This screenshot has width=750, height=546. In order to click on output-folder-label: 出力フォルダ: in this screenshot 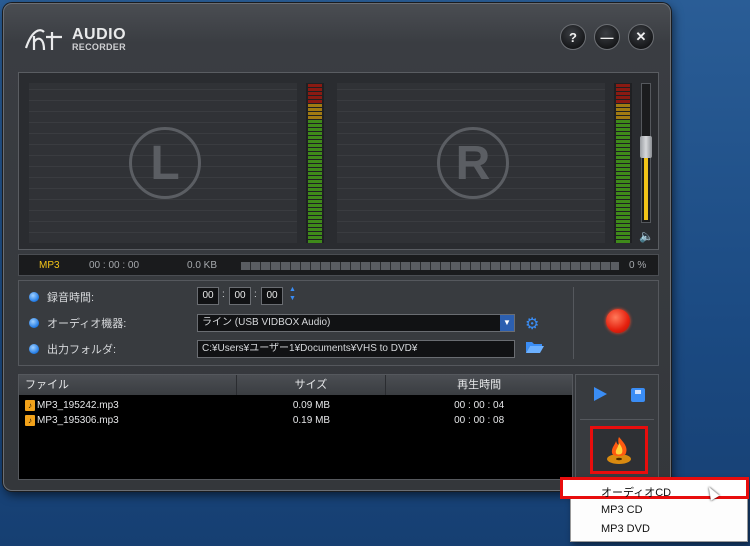, I will do `click(82, 350)`.